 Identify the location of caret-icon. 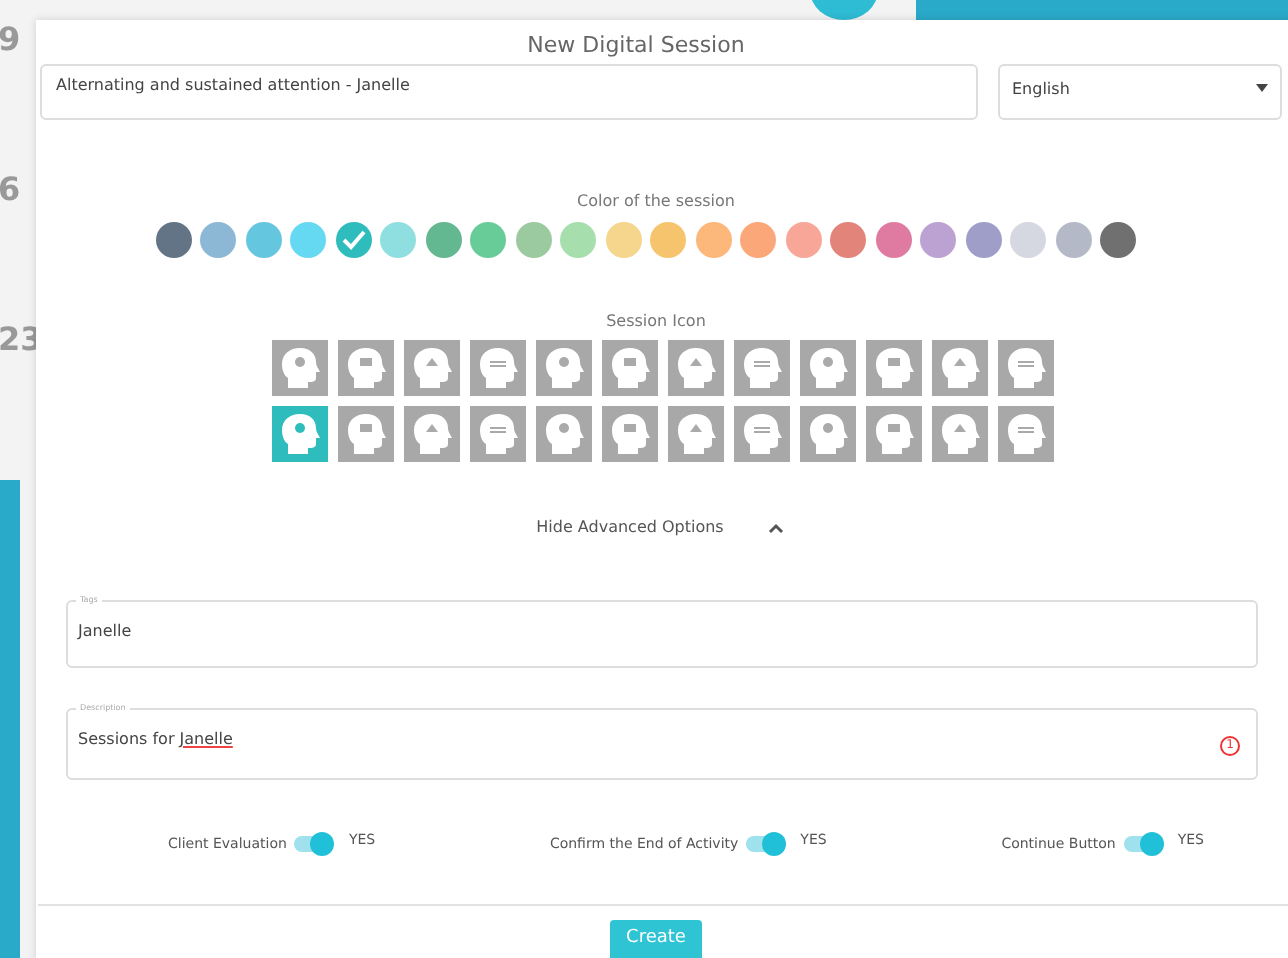
(1262, 88).